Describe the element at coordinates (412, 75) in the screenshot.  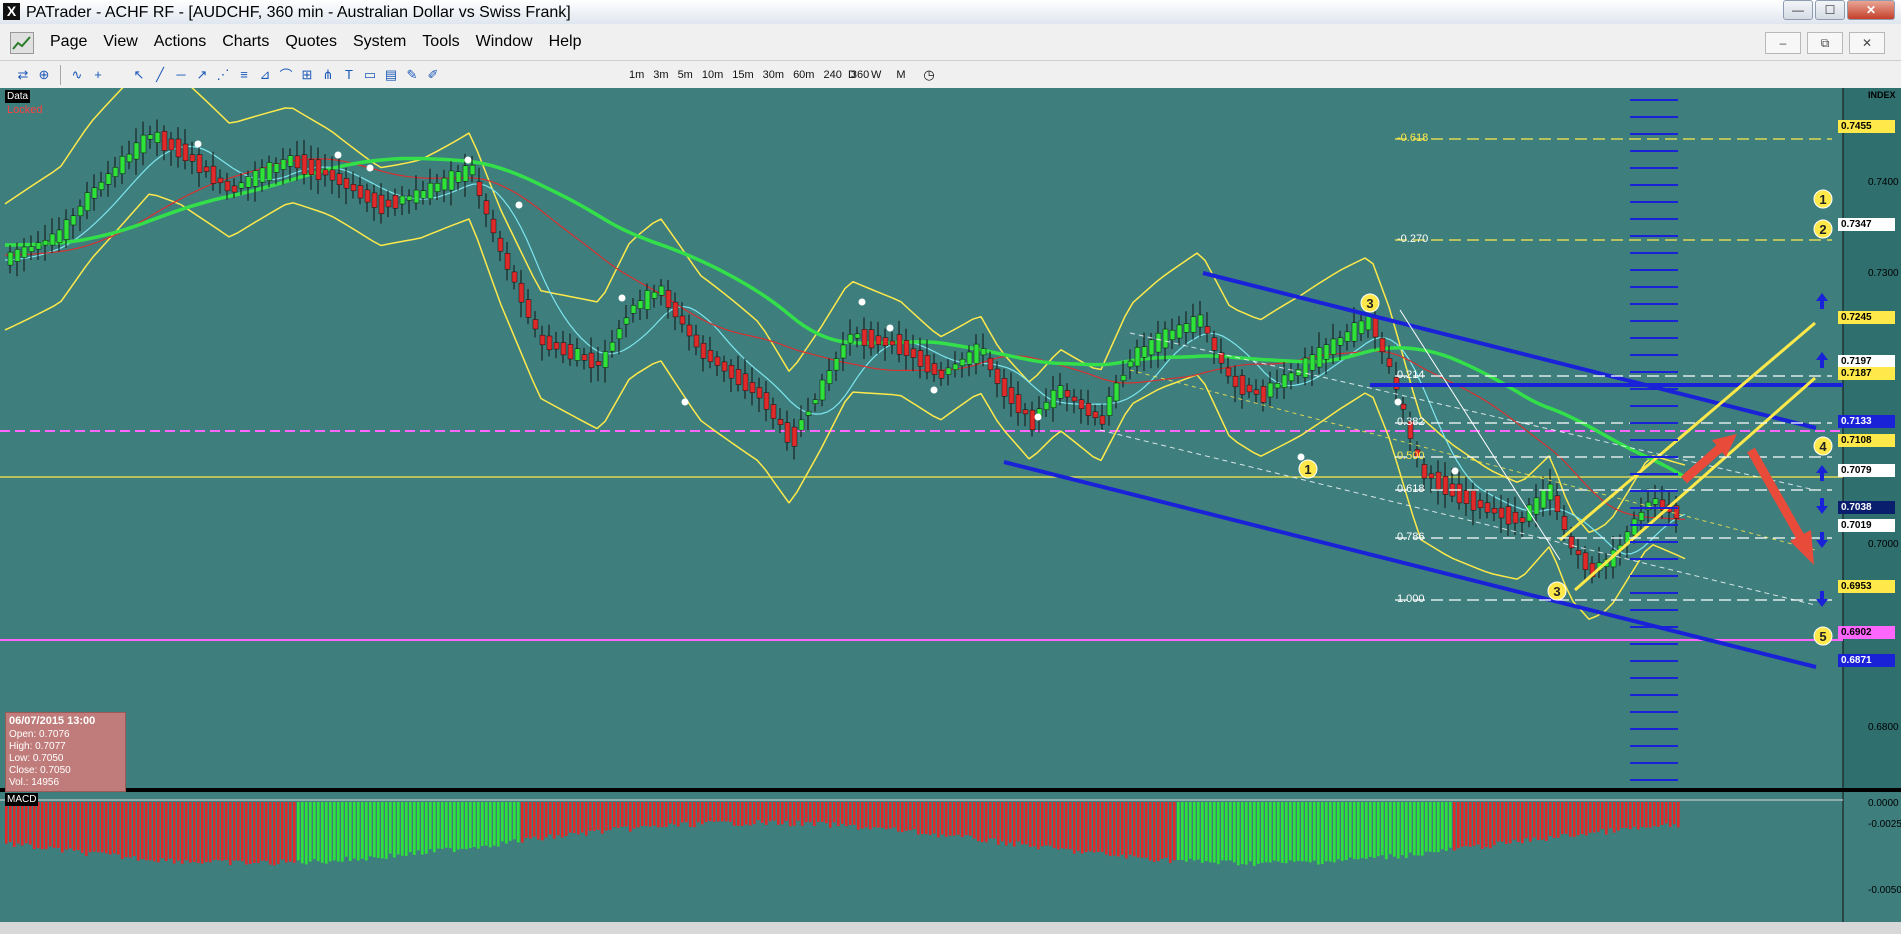
I see `zone-icon: ✎` at that location.